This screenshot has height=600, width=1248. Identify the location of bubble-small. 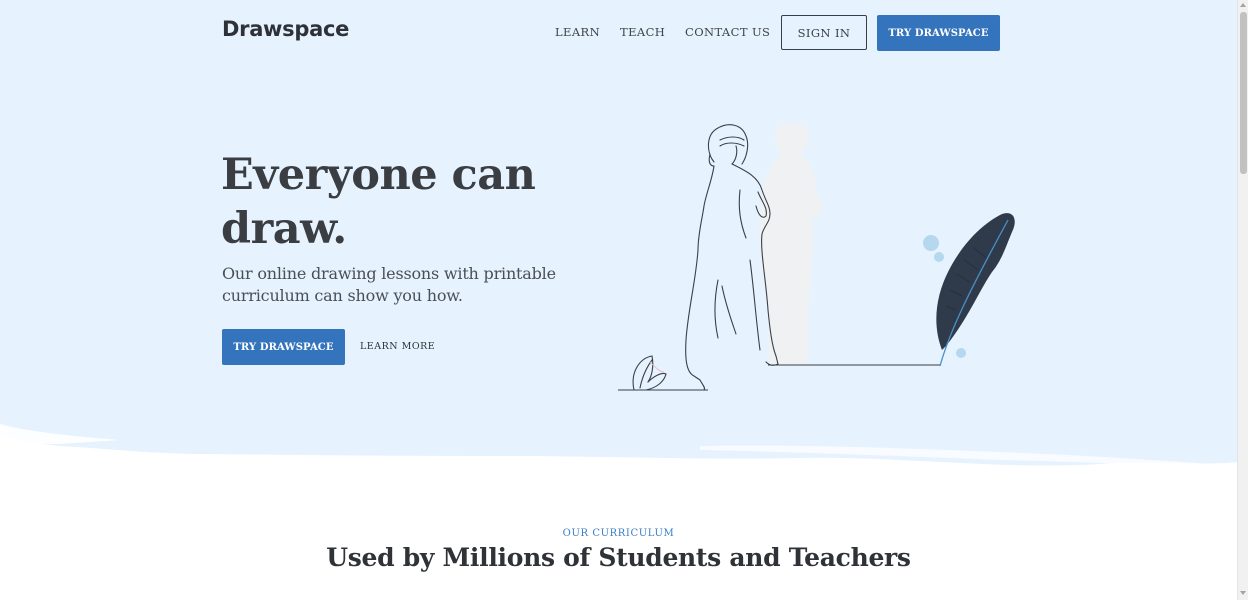
(961, 353).